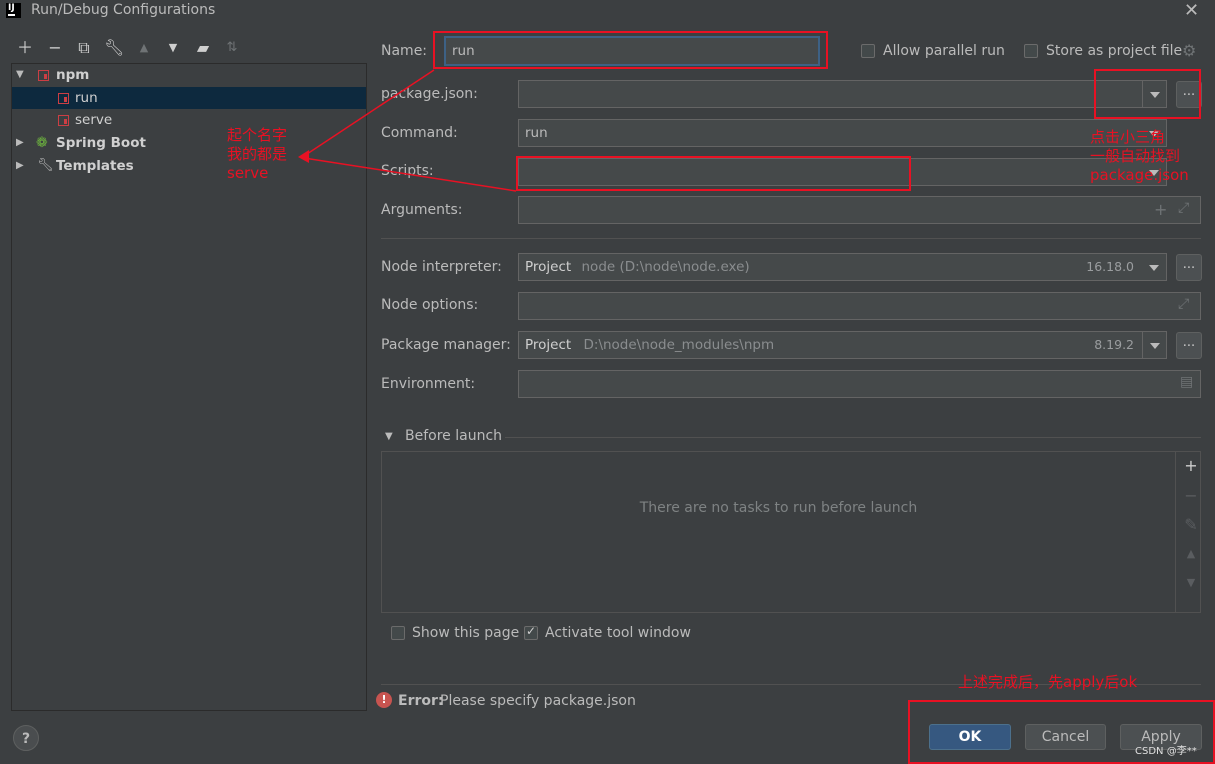  I want to click on annotation-line: 我的都是, so click(257, 154).